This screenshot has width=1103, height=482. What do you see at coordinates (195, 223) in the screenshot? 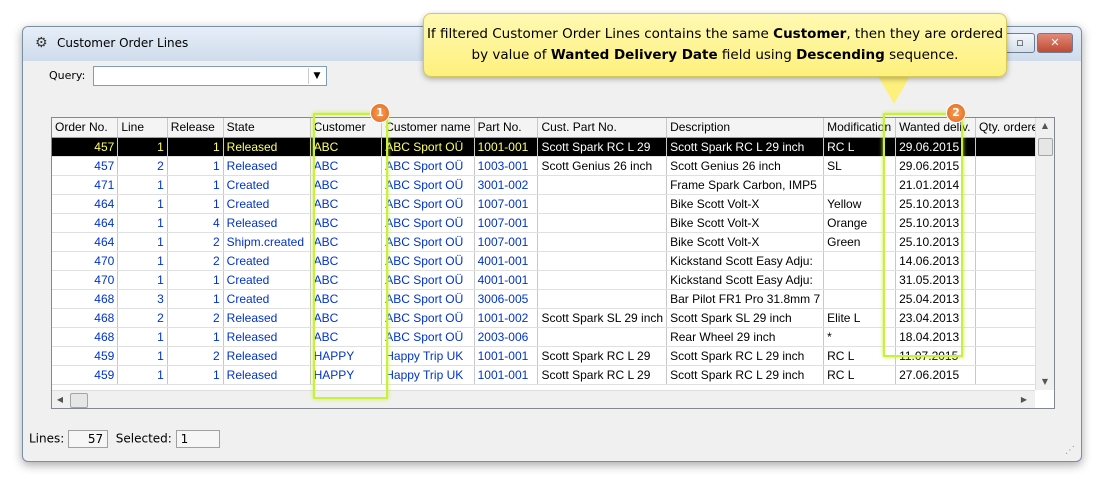
I see `table-cell: 4` at bounding box center [195, 223].